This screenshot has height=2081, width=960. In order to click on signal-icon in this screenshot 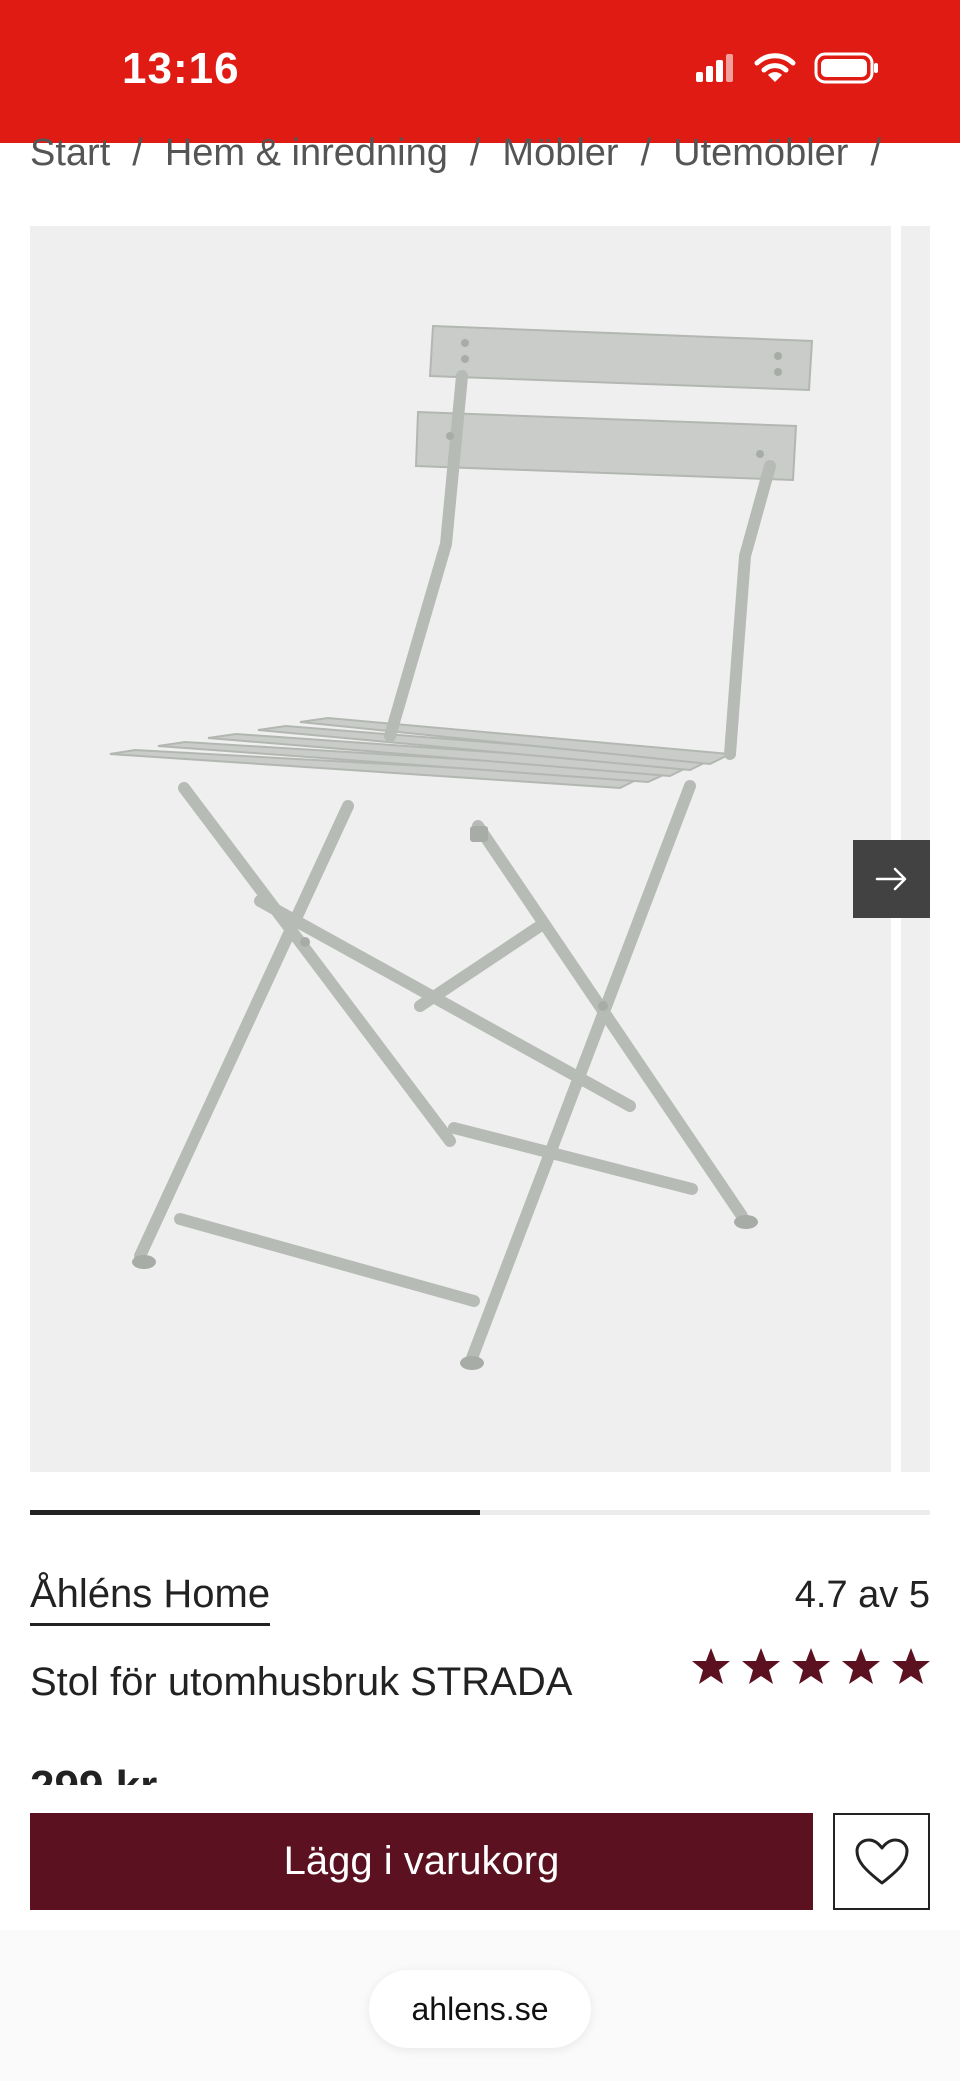, I will do `click(714, 68)`.